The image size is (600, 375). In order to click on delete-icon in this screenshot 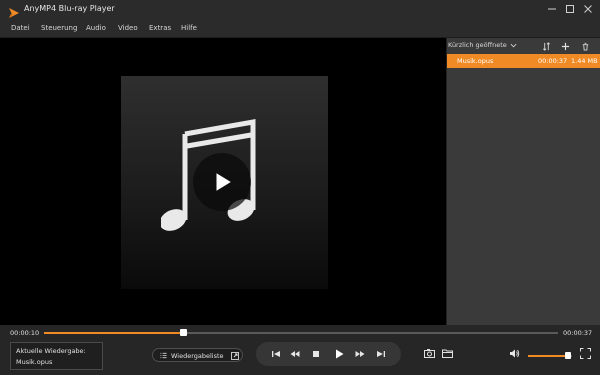, I will do `click(585, 46)`.